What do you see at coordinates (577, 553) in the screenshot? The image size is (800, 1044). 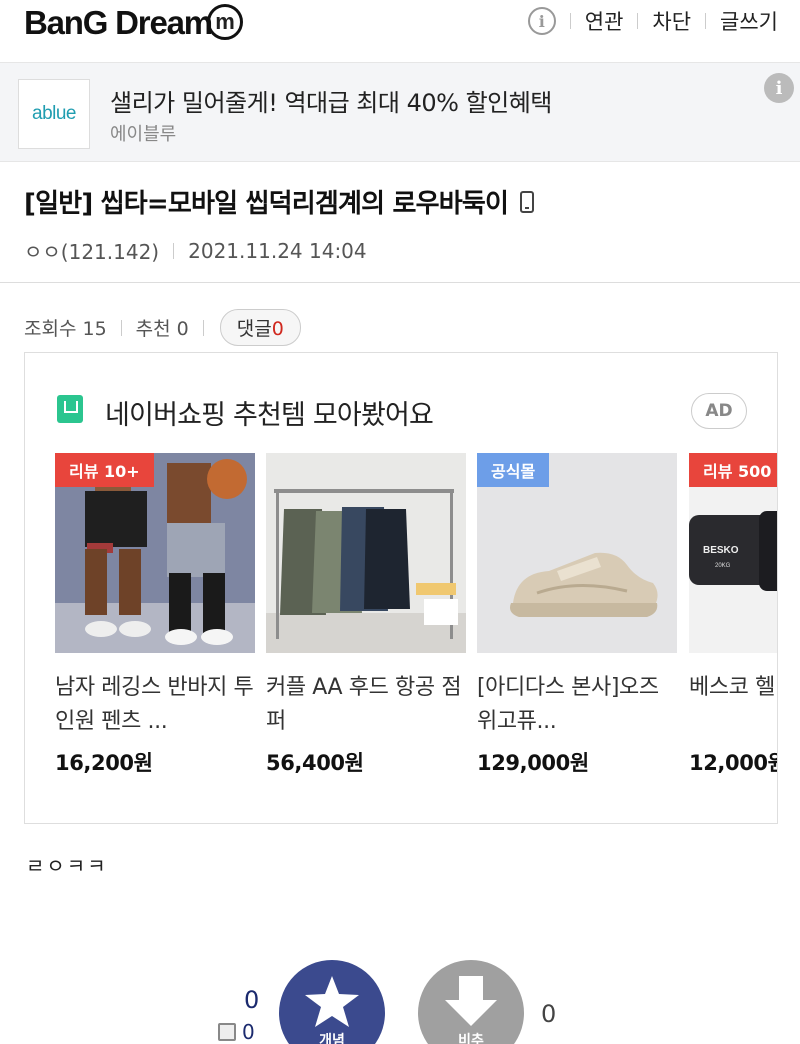 I see `product-image: 공식몰` at bounding box center [577, 553].